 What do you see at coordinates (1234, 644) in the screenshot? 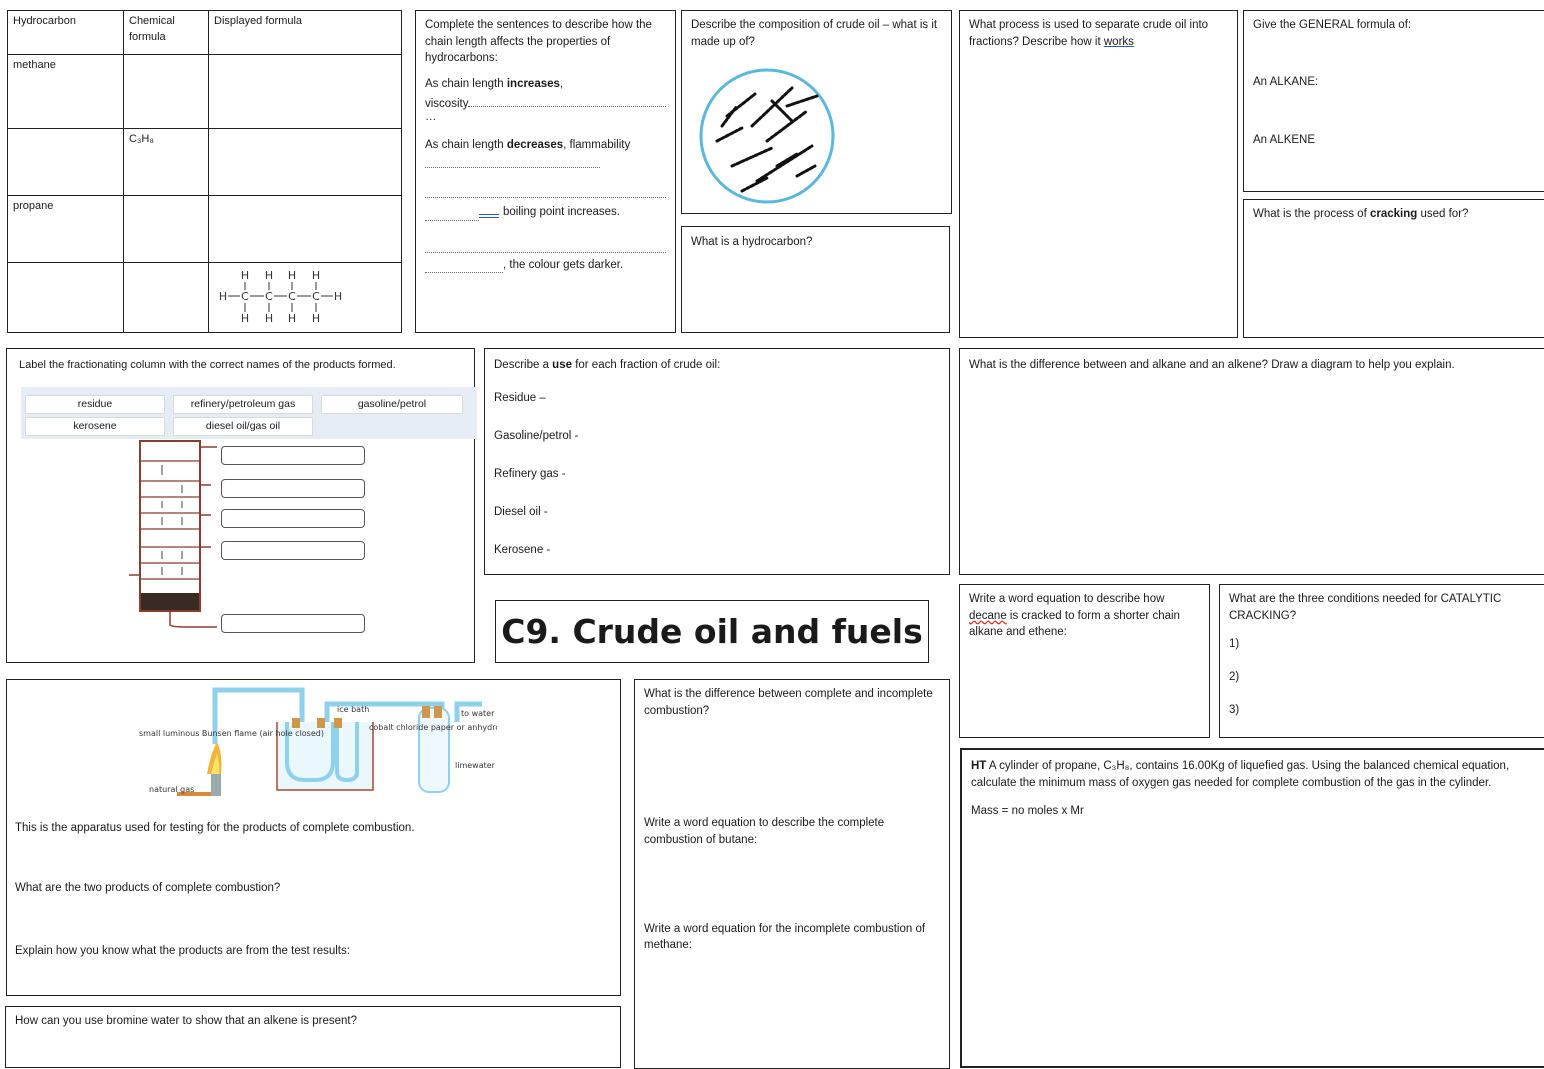
I see `condition-1: 1)` at bounding box center [1234, 644].